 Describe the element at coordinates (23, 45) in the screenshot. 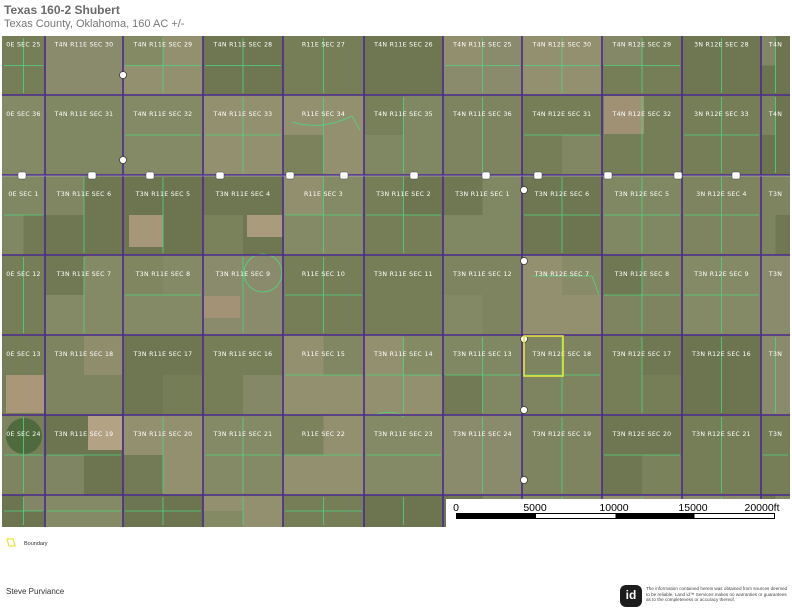

I see `section-label: 0E SEC 25` at that location.